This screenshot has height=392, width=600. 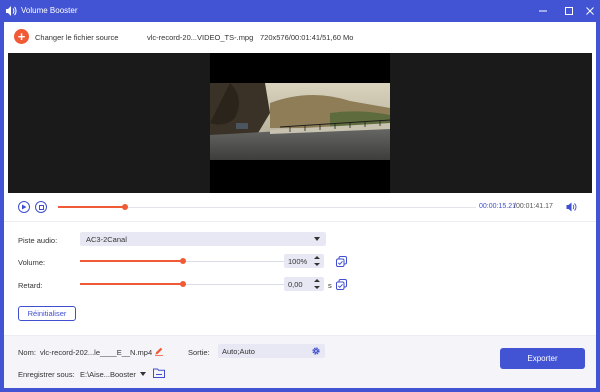 What do you see at coordinates (131, 261) in the screenshot?
I see `volume-fill` at bounding box center [131, 261].